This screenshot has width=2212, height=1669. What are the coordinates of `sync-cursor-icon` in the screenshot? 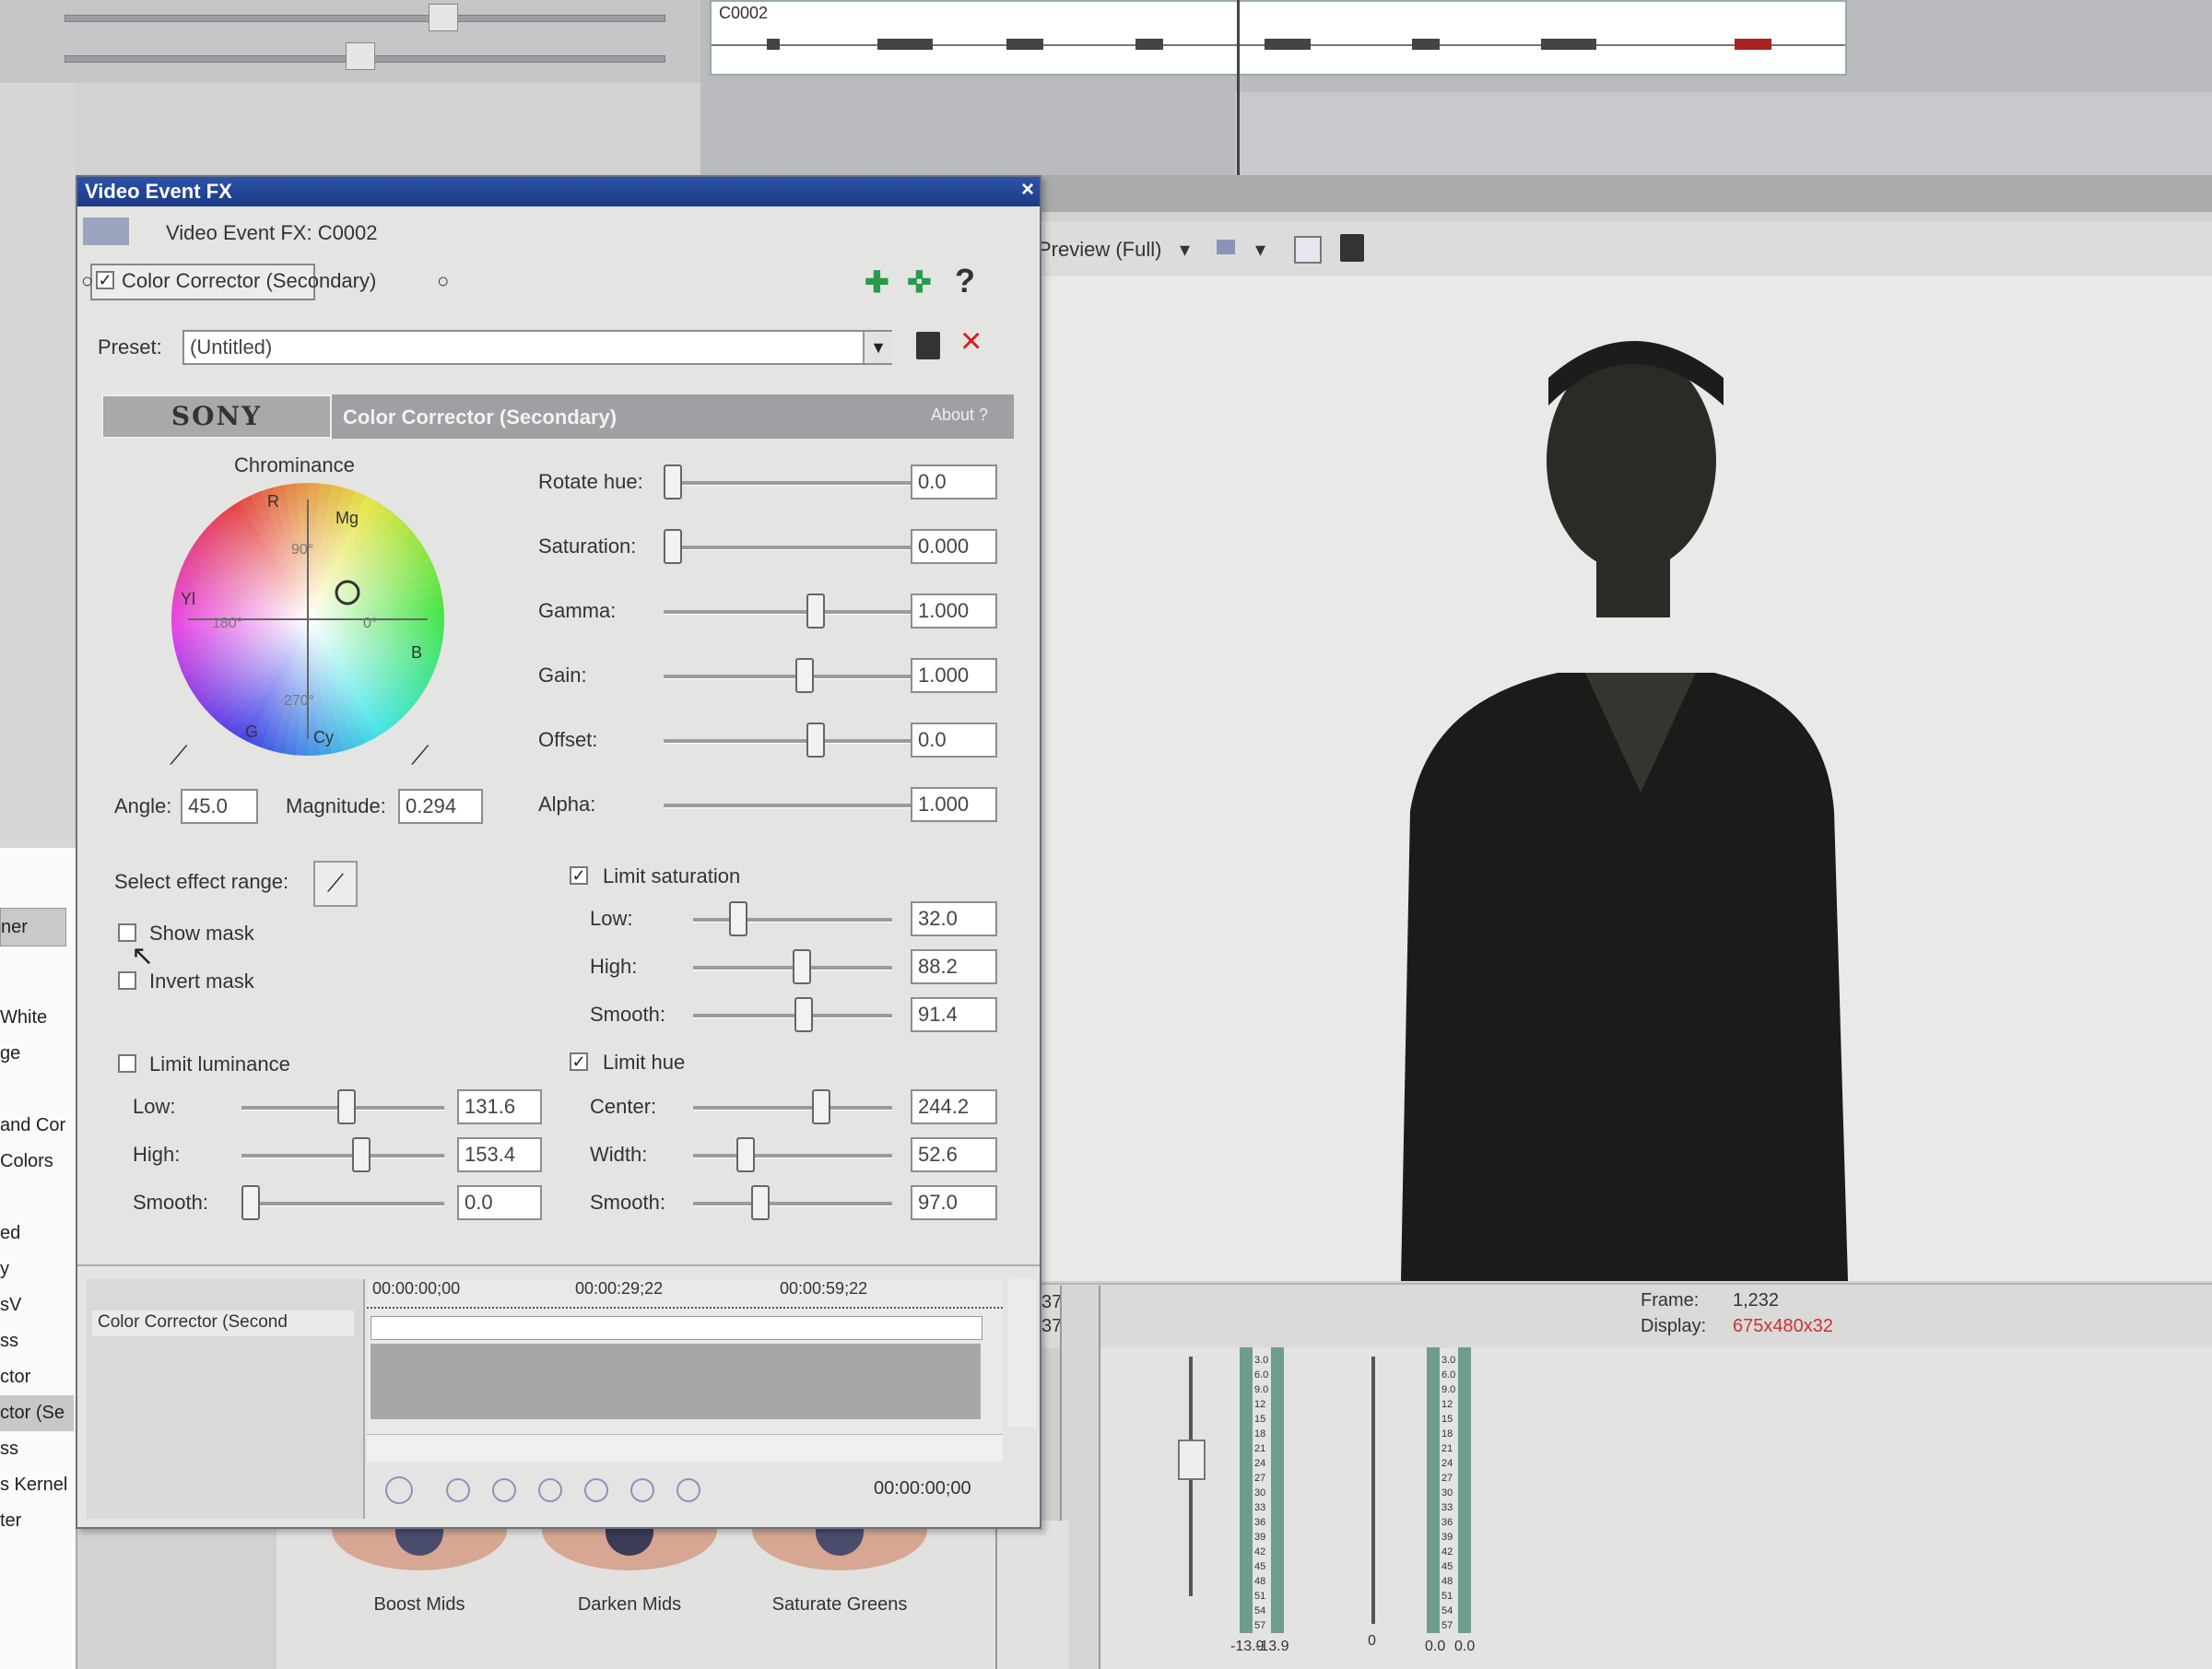 It's located at (399, 1490).